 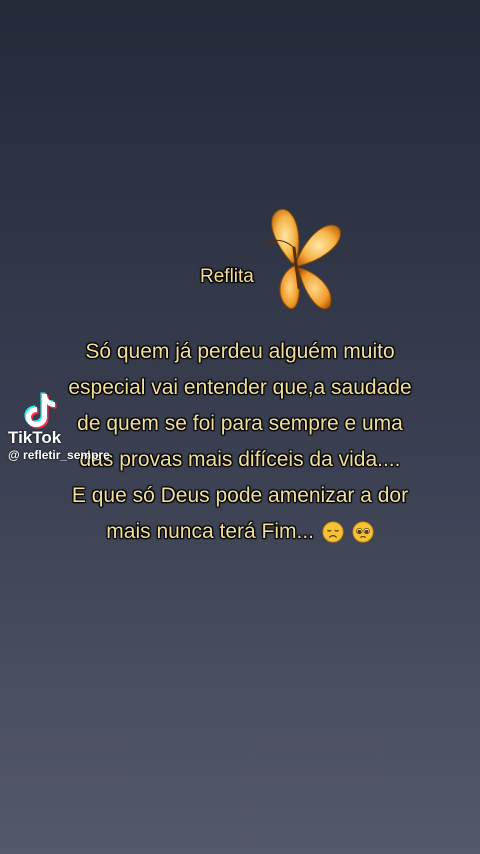 What do you see at coordinates (363, 532) in the screenshot?
I see `pleading-face-emoji-icon` at bounding box center [363, 532].